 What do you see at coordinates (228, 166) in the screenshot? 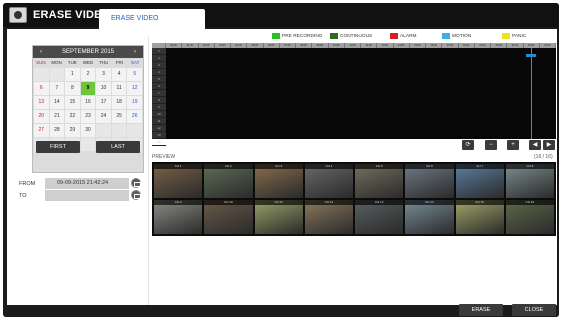
I see `thumbnail-caption: CH 2` at bounding box center [228, 166].